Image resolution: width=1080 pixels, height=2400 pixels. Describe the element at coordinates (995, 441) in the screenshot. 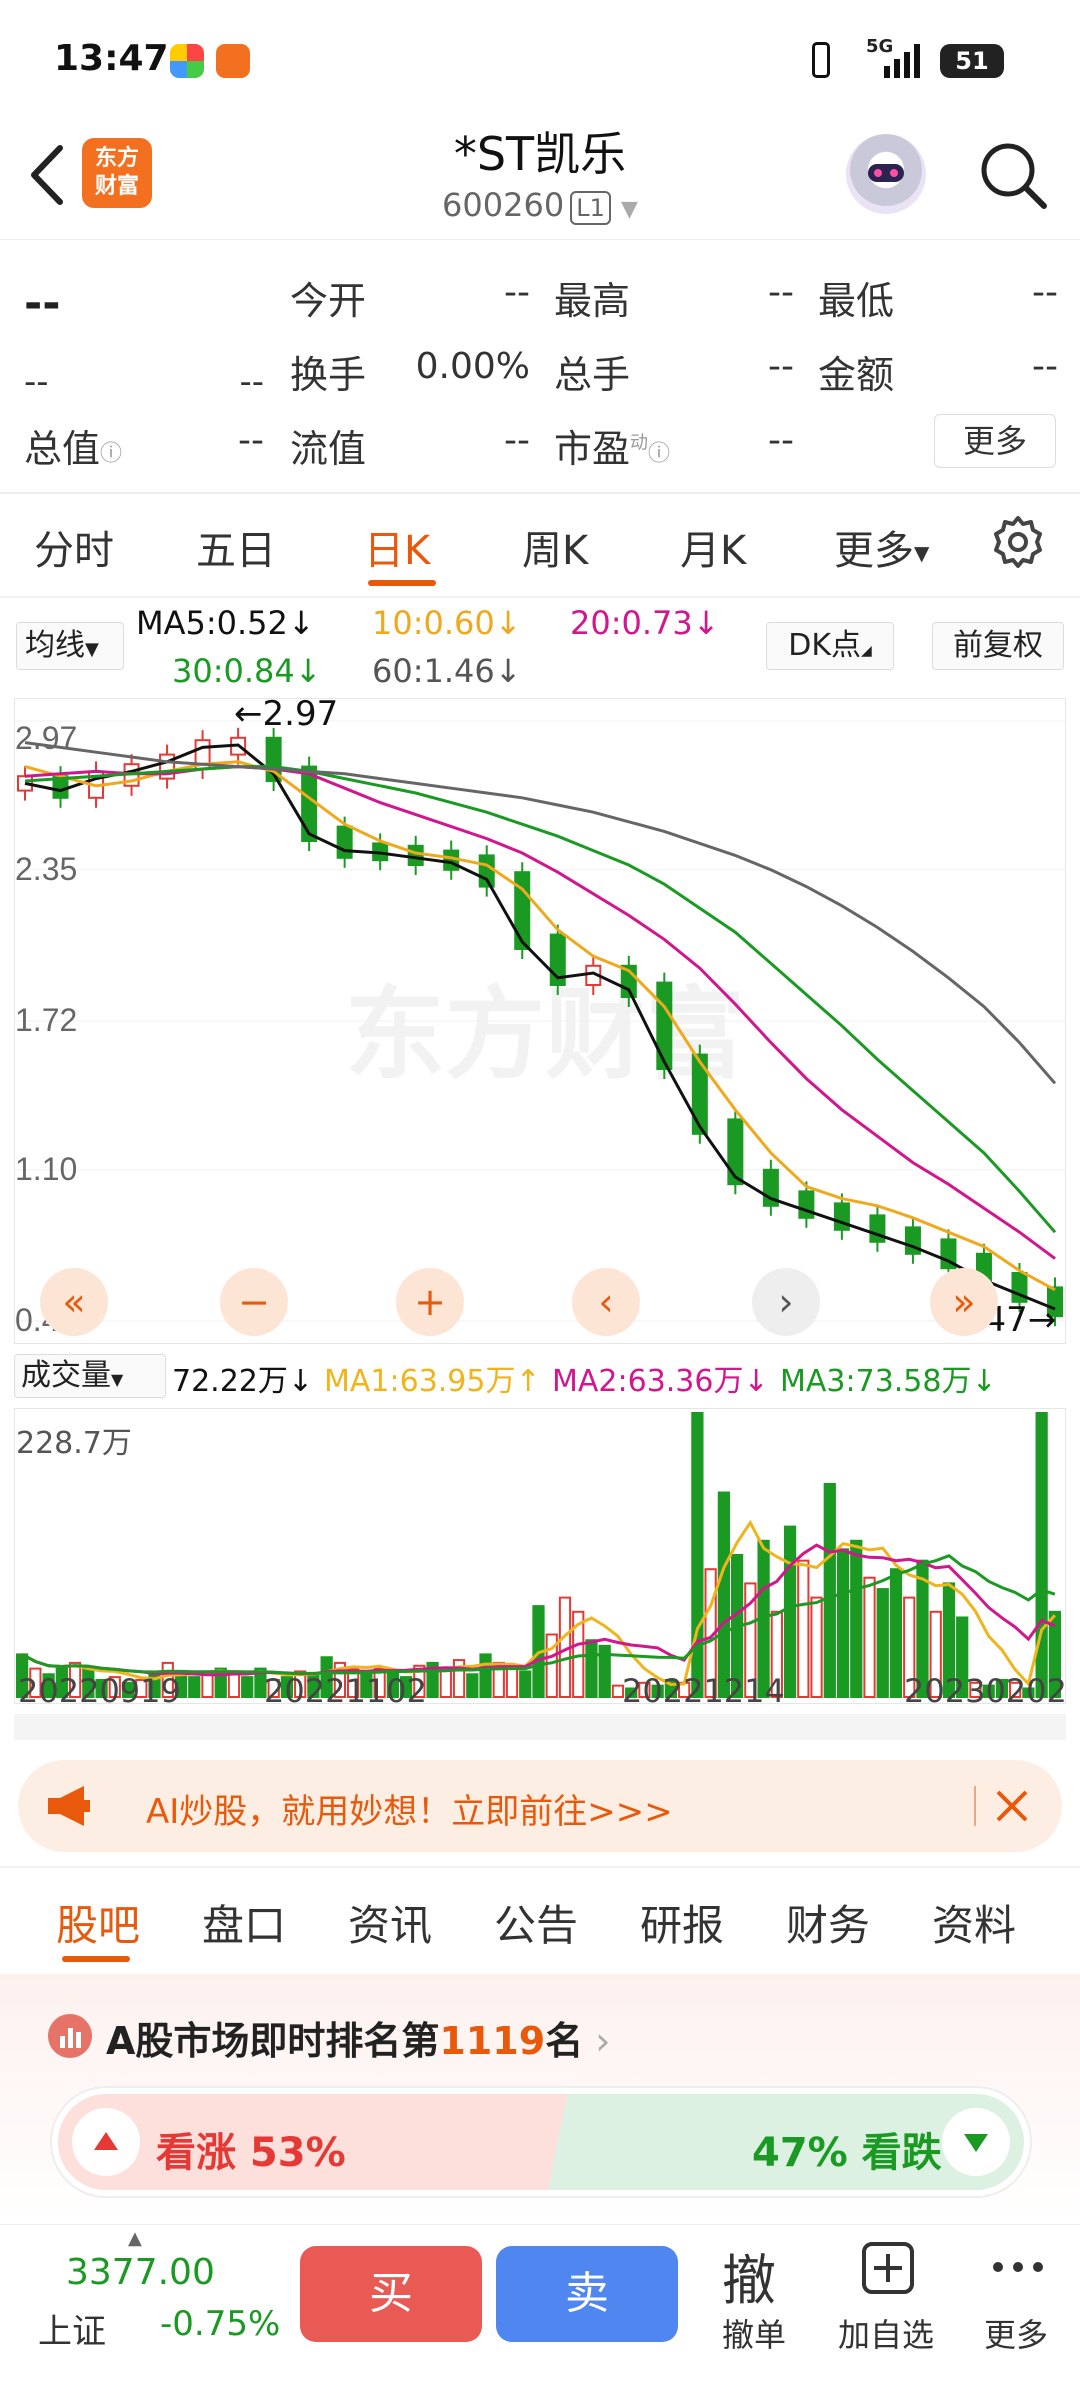

I see `more-quote-button: 更多` at that location.